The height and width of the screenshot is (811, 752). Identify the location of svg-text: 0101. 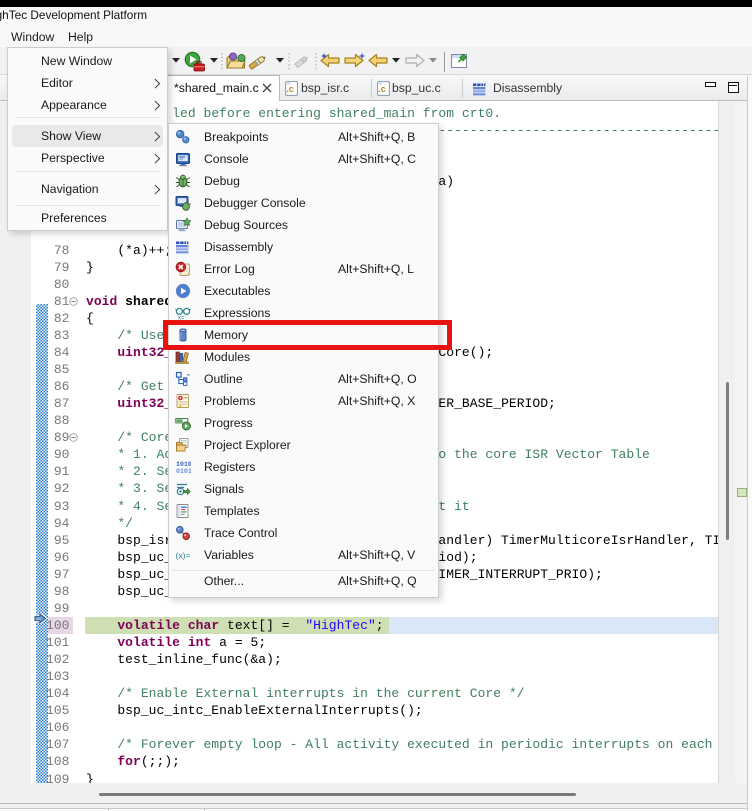
(183, 471).